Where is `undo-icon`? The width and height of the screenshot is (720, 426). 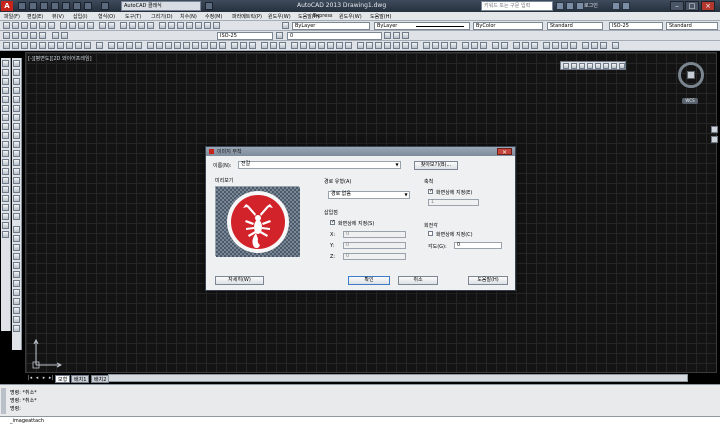 undo-icon is located at coordinates (102, 25).